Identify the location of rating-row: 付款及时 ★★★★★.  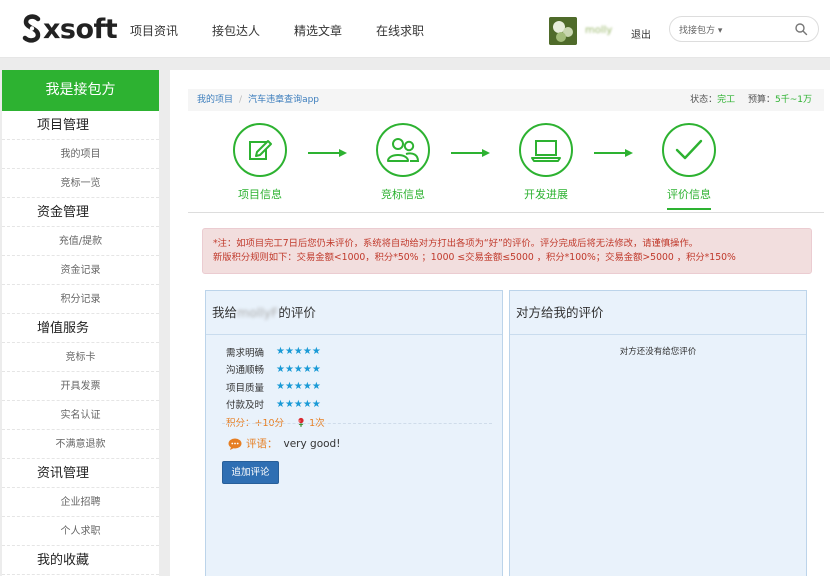
(275, 405).